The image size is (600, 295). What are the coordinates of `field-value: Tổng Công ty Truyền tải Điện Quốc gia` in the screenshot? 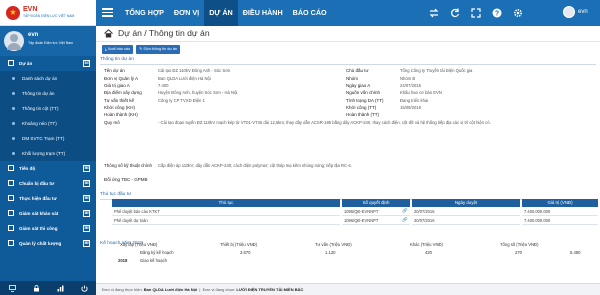 It's located at (436, 71).